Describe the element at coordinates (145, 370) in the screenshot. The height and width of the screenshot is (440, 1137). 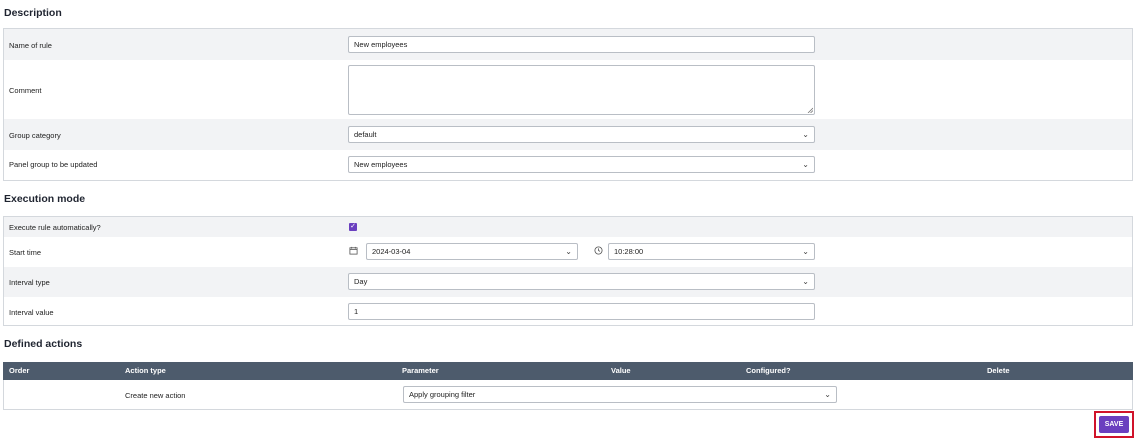
I see `column-header-action-type: Action type` at that location.